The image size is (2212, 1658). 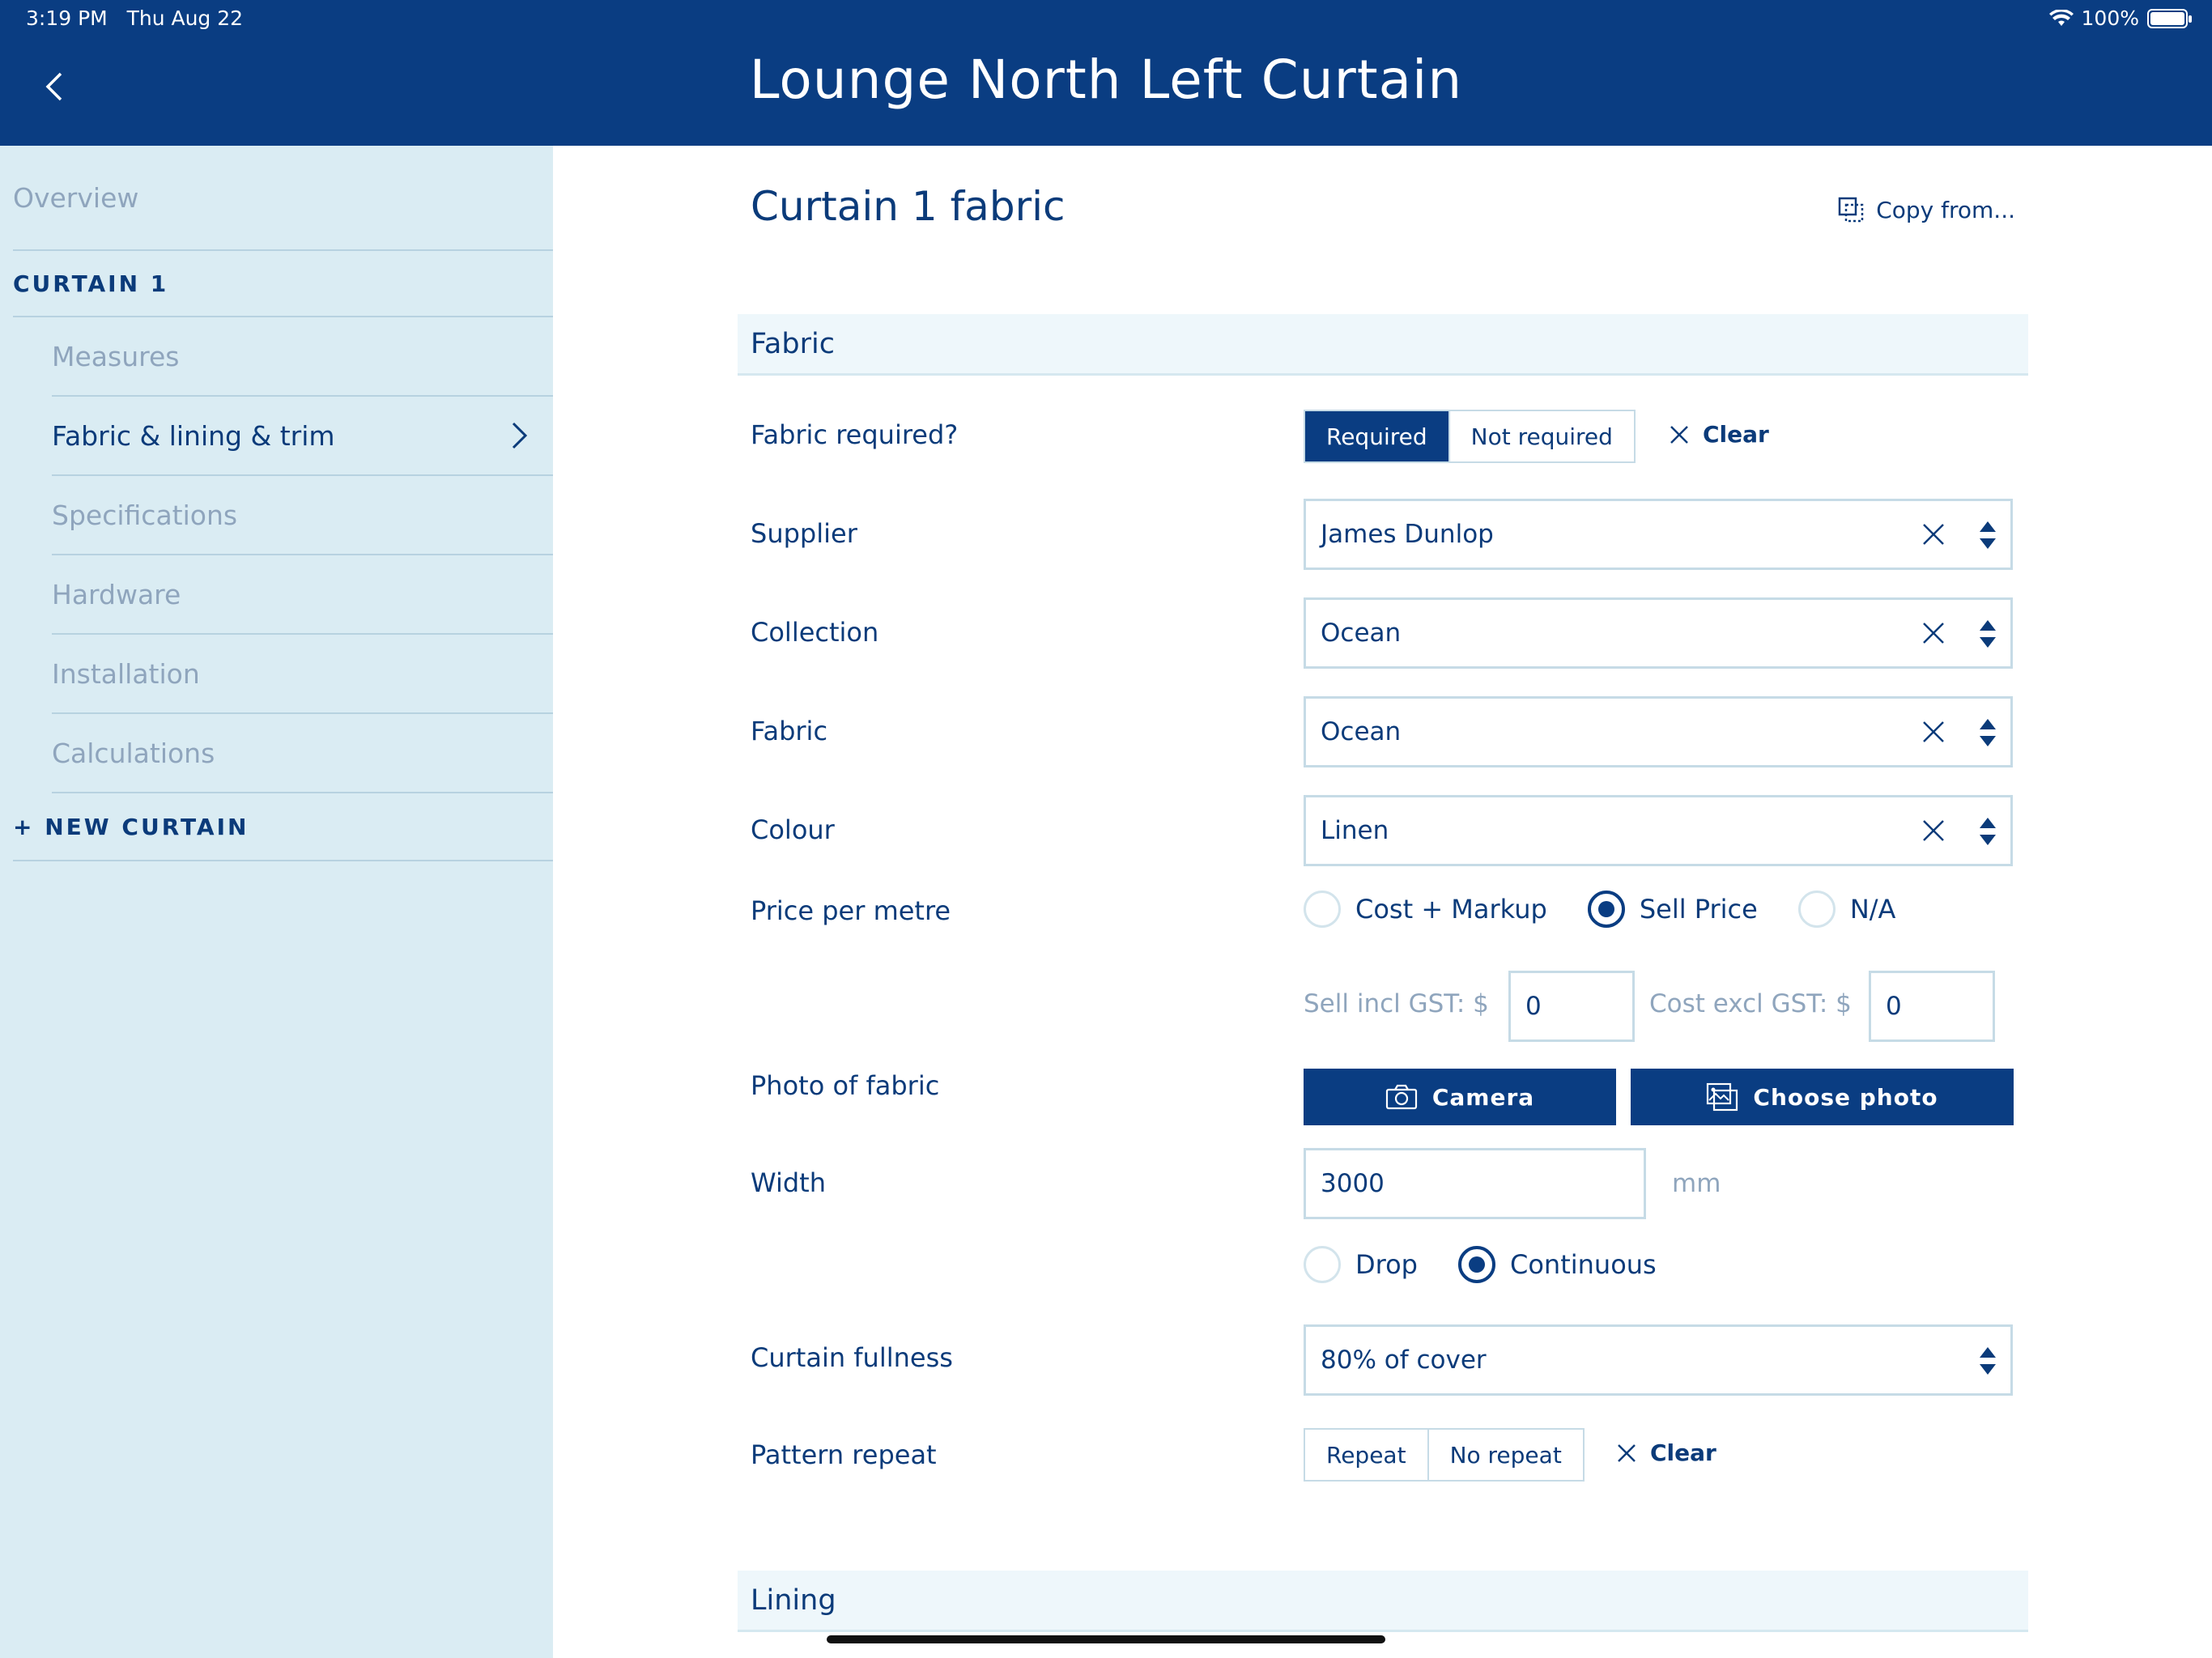 I want to click on wifi-icon, so click(x=2061, y=17).